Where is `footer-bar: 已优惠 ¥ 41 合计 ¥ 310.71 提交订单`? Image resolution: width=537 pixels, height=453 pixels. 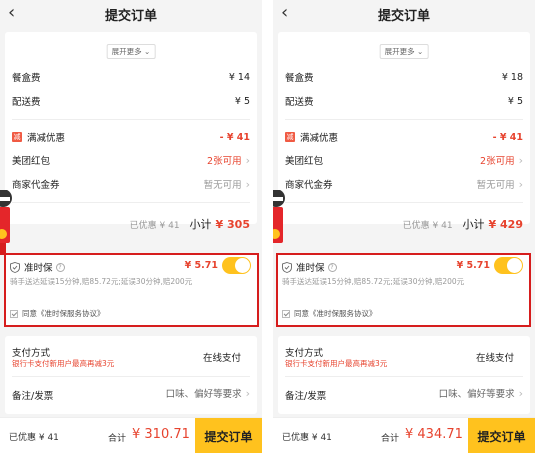 footer-bar: 已优惠 ¥ 41 合计 ¥ 310.71 提交订单 is located at coordinates (131, 435).